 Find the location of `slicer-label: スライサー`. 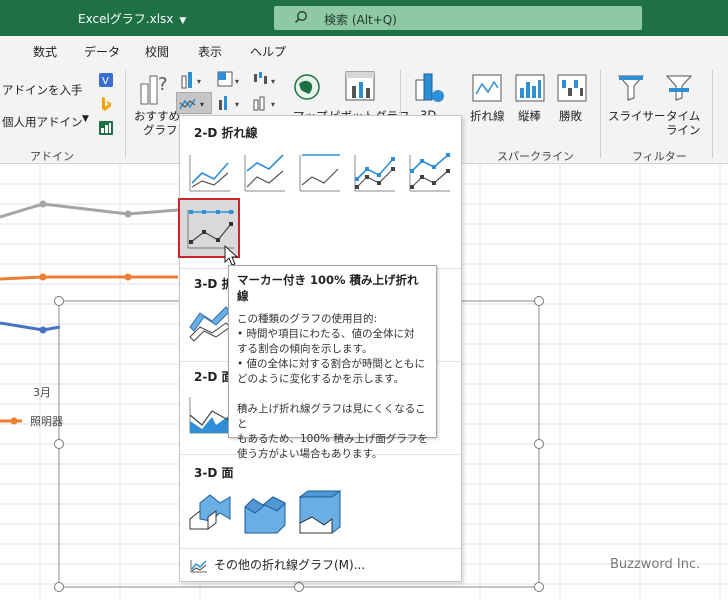

slicer-label: スライサー is located at coordinates (637, 116).